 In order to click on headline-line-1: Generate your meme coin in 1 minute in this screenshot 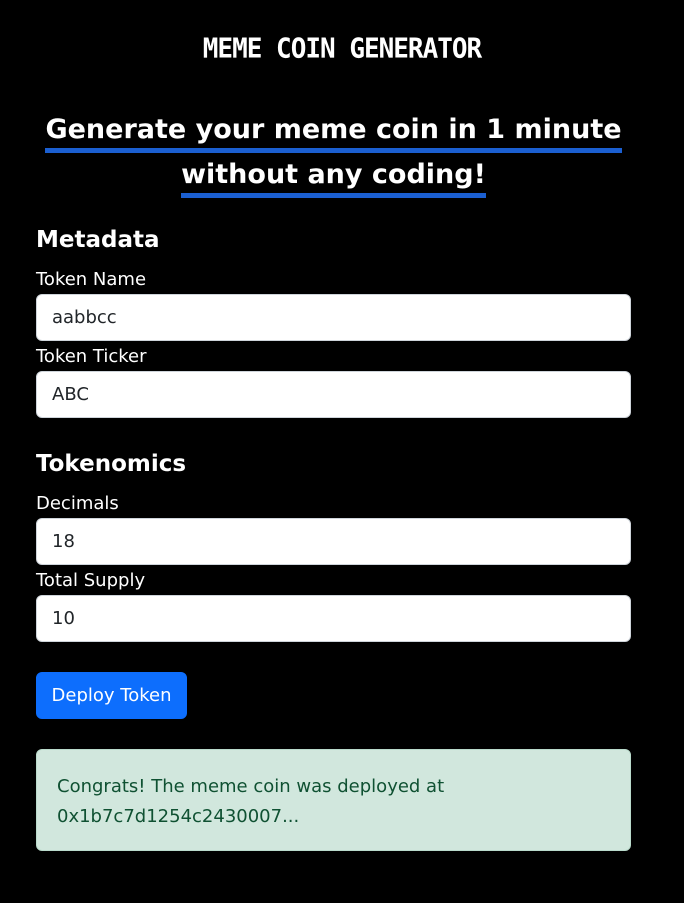, I will do `click(333, 132)`.